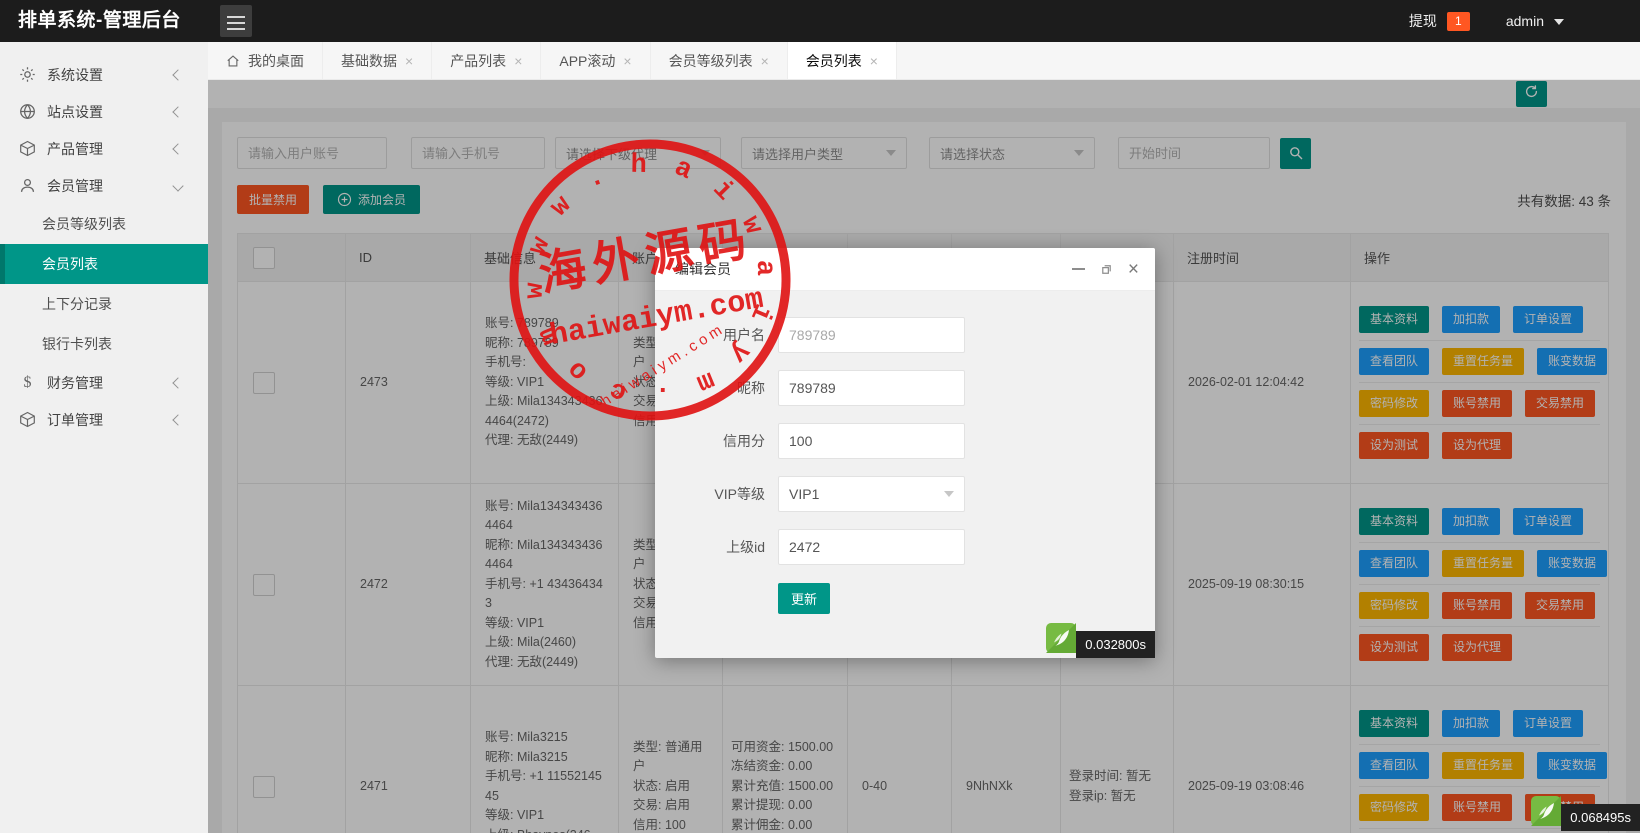 This screenshot has width=1640, height=833. Describe the element at coordinates (27, 185) in the screenshot. I see `user-icon` at that location.